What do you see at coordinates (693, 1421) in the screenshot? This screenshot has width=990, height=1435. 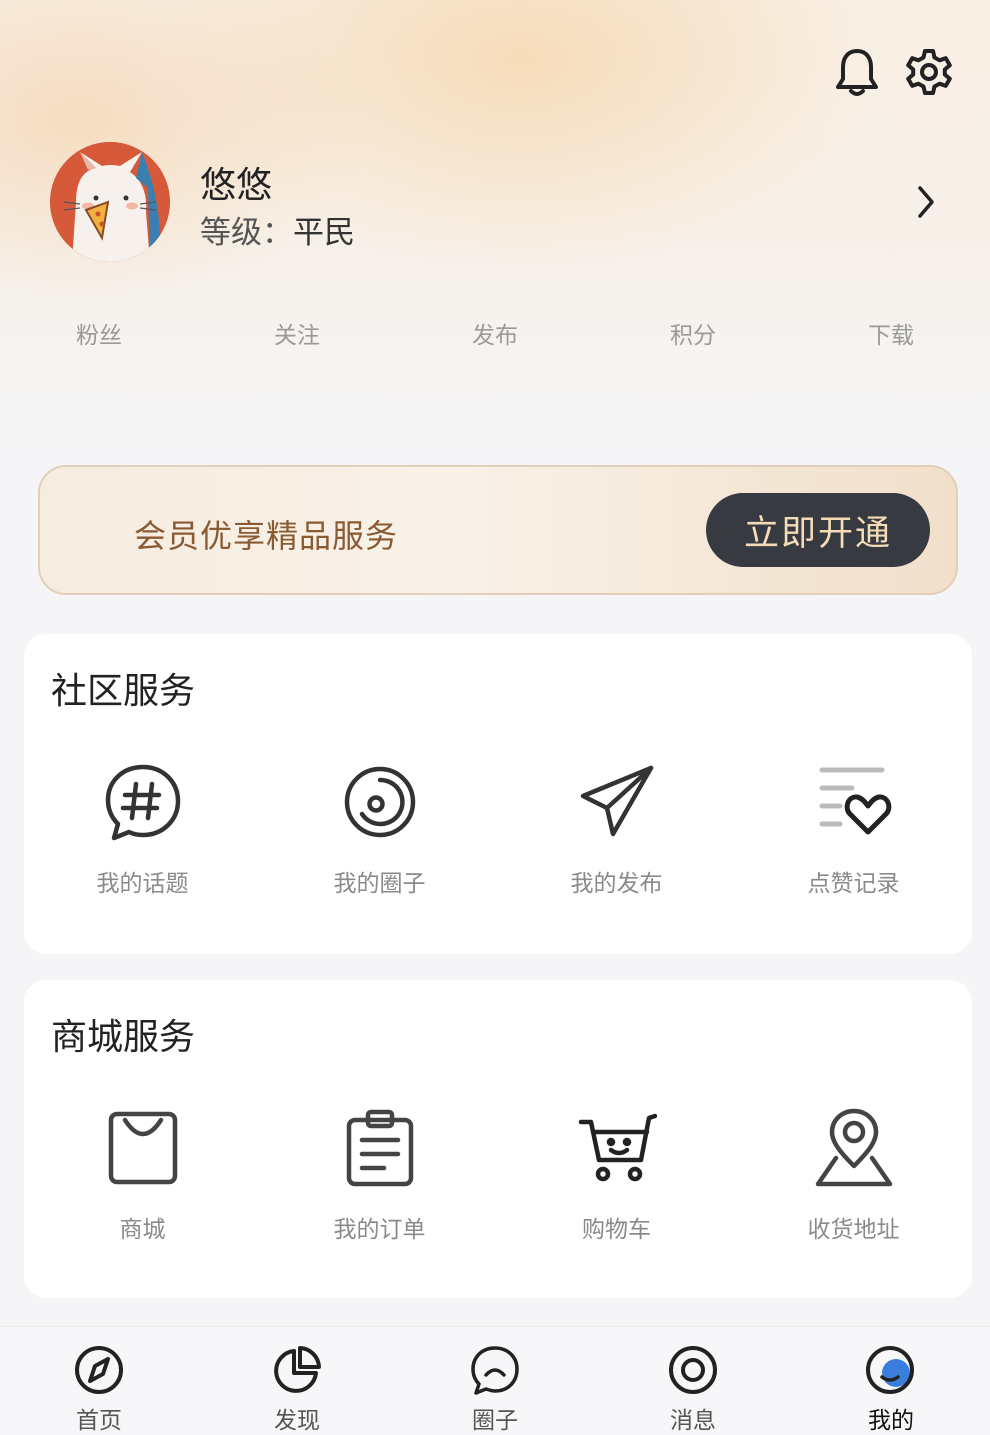 I see `tab-label: 消息` at bounding box center [693, 1421].